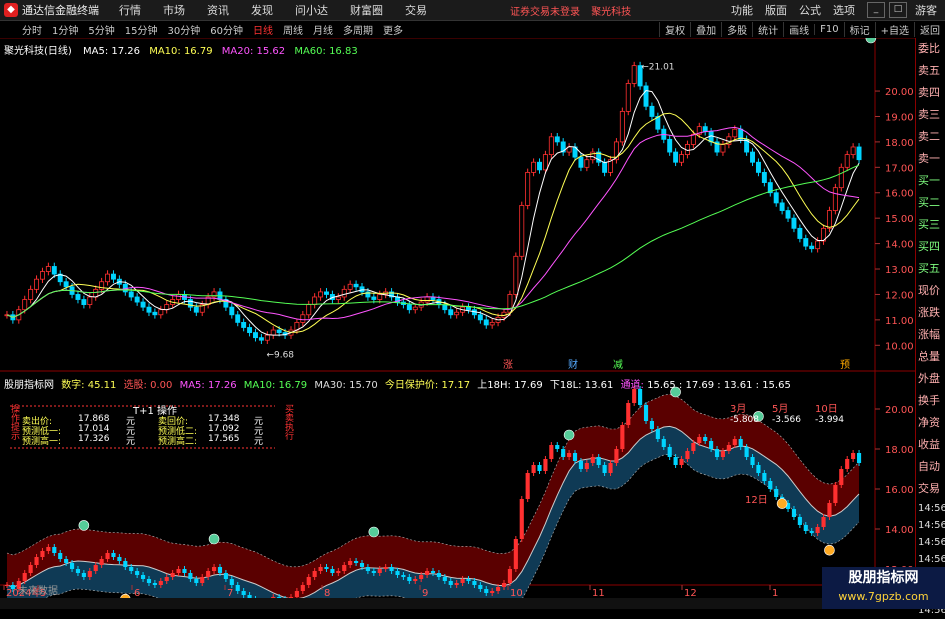 This screenshot has width=945, height=619. What do you see at coordinates (84, 525) in the screenshot?
I see `sell-signal-icon` at bounding box center [84, 525].